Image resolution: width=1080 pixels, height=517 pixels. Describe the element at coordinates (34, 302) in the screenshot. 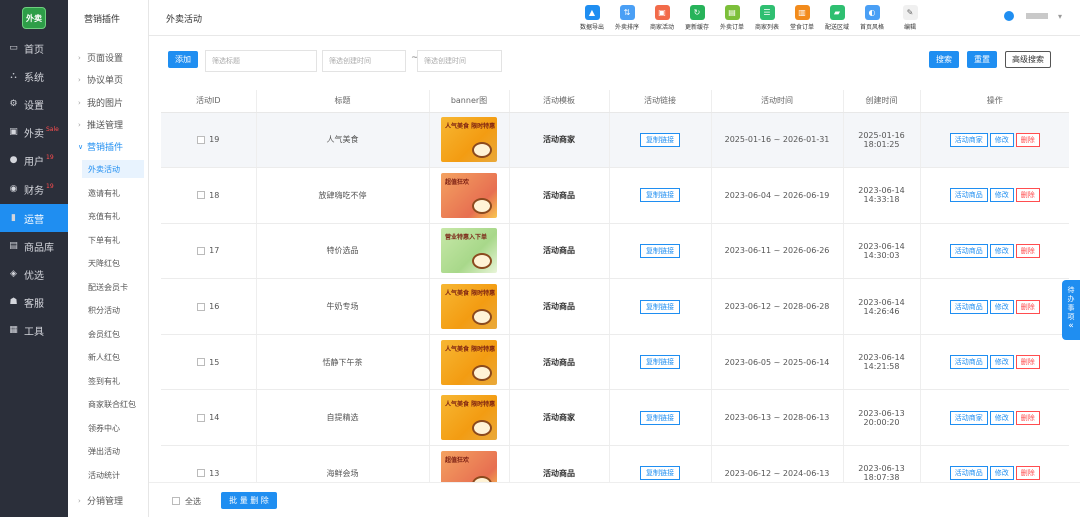

I see `nav-item-9: ☗ 客服` at that location.